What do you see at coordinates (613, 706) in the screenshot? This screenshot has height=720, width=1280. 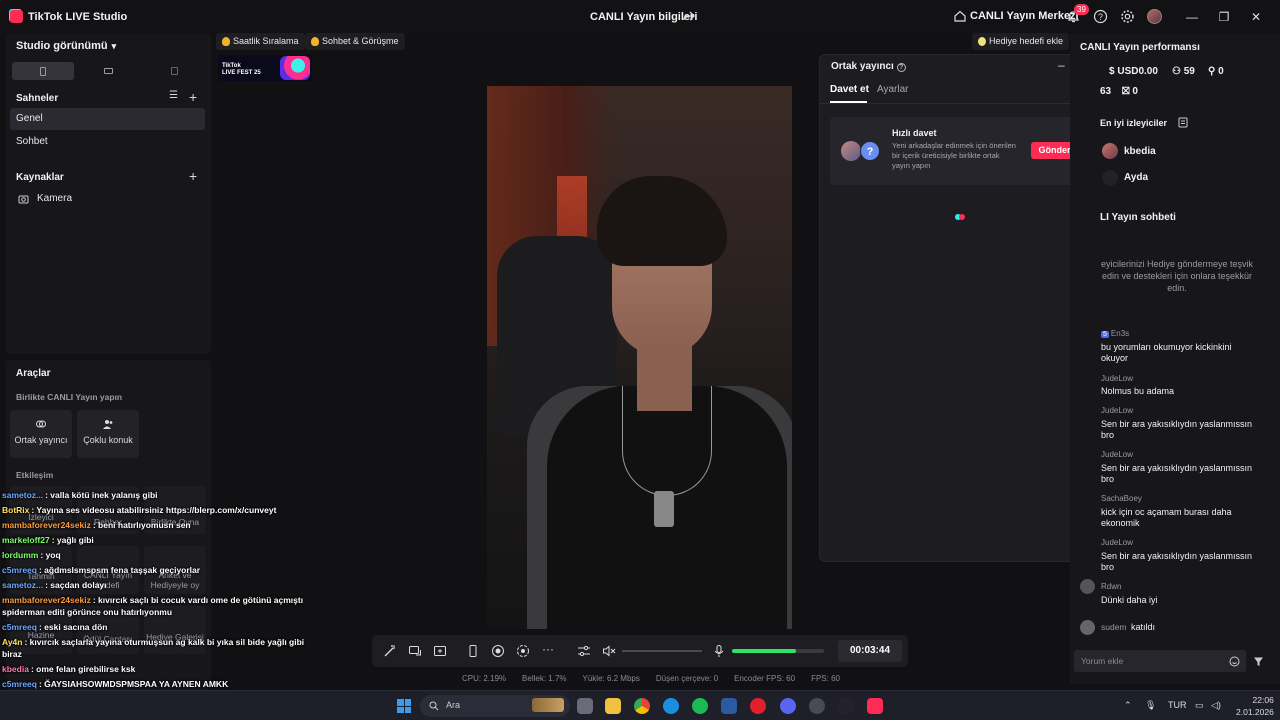 I see `file-explorer-icon` at bounding box center [613, 706].